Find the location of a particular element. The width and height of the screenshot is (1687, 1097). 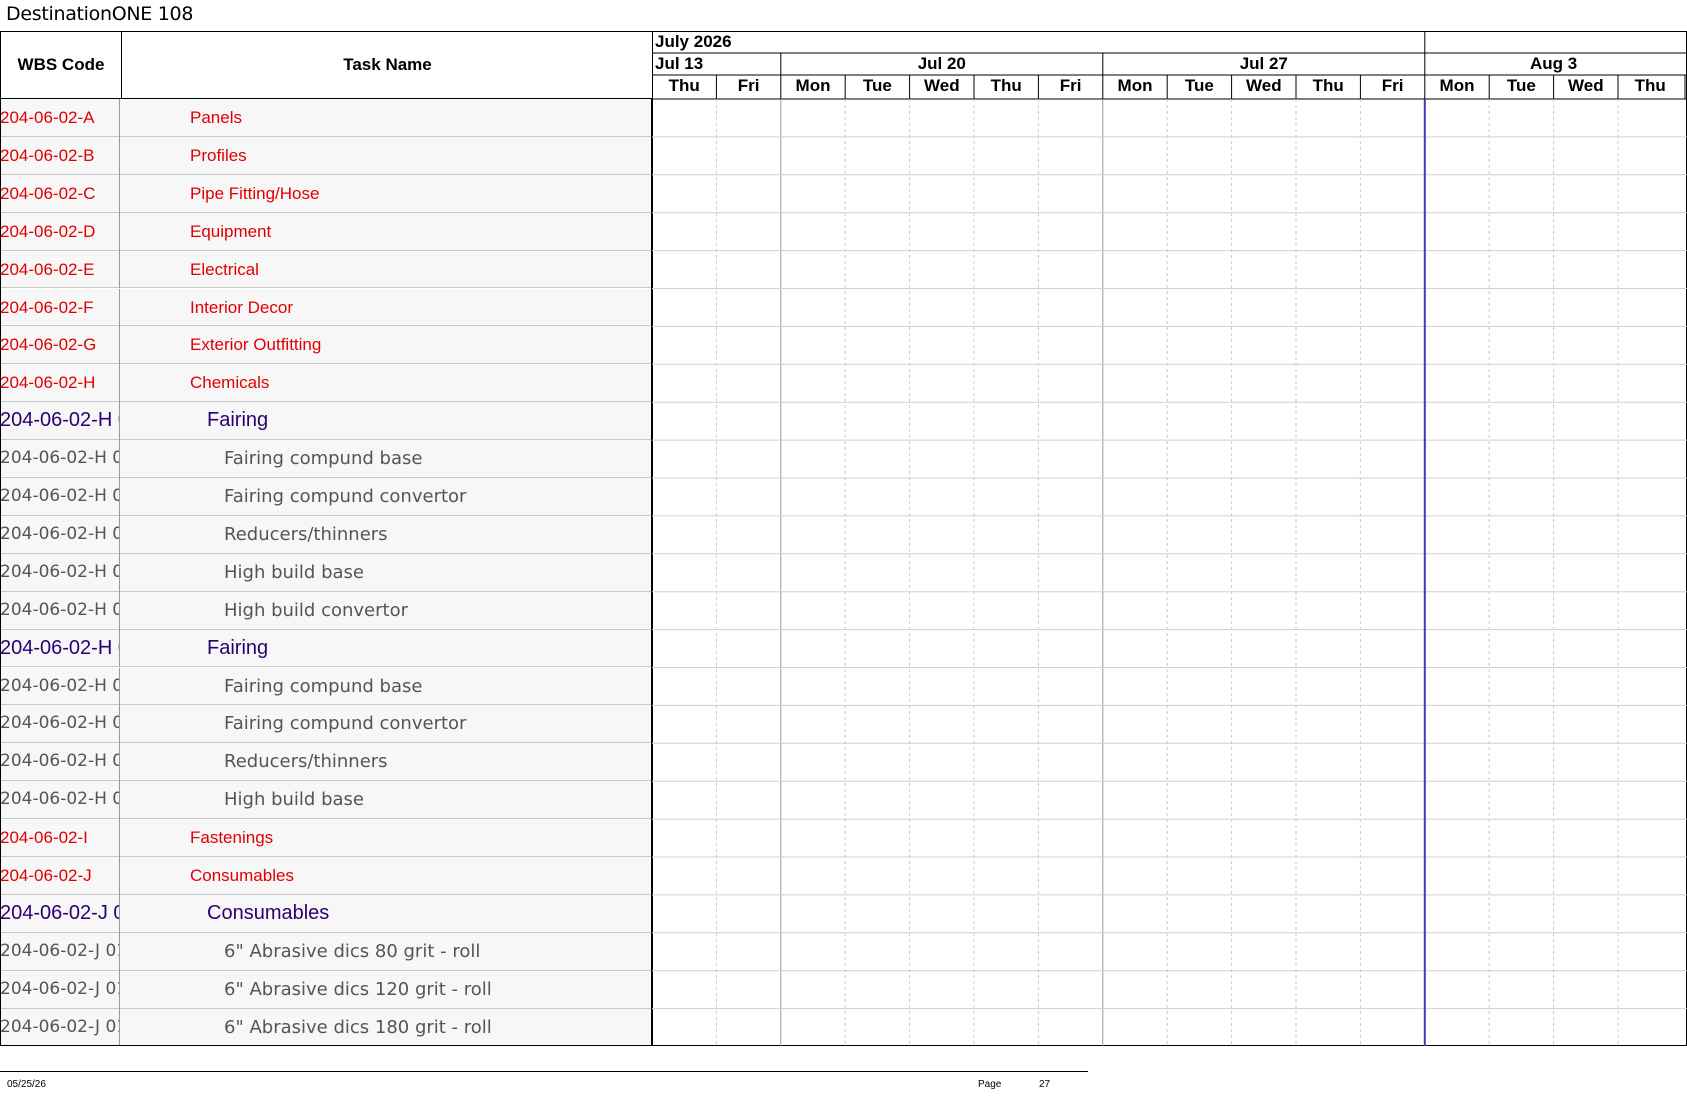

task-row: 204-06-02-F Interior Decor is located at coordinates (326, 307).